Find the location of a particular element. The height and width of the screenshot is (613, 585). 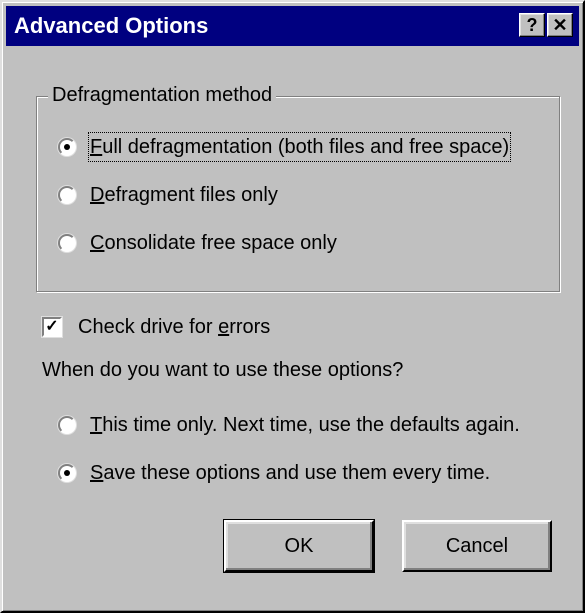

question-mark-icon: ? is located at coordinates (532, 25).